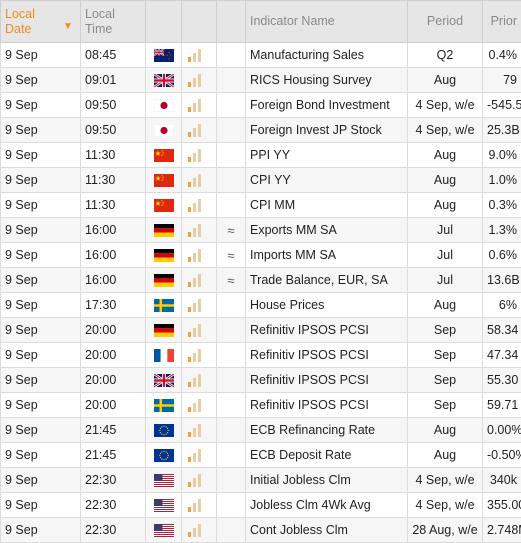 The height and width of the screenshot is (543, 521). Describe the element at coordinates (326, 480) in the screenshot. I see `cell-indicator-name: Initial Jobless Clm` at that location.